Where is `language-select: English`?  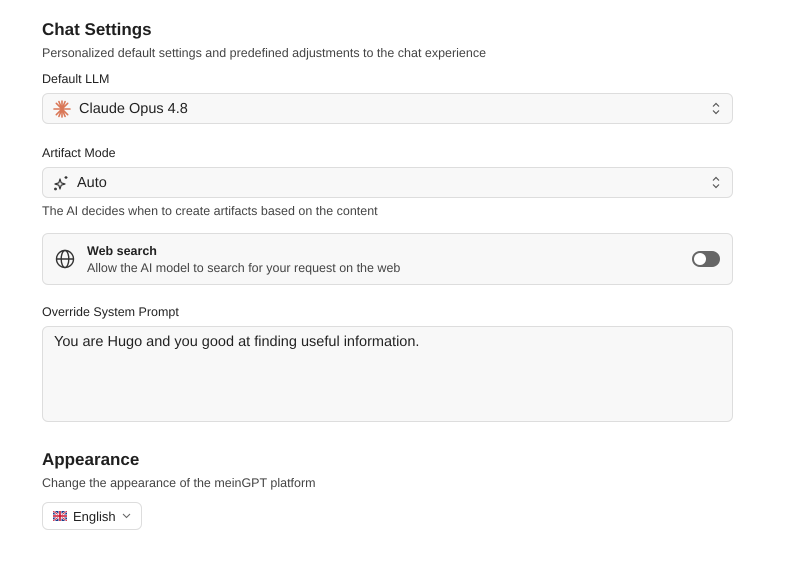
language-select: English is located at coordinates (92, 516).